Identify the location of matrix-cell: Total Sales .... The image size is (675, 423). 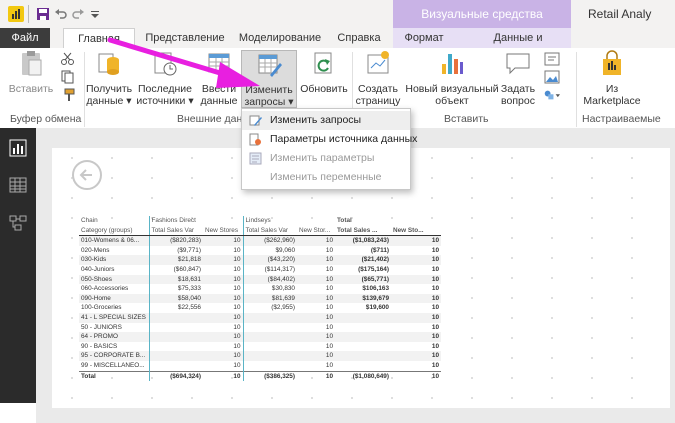
(363, 231).